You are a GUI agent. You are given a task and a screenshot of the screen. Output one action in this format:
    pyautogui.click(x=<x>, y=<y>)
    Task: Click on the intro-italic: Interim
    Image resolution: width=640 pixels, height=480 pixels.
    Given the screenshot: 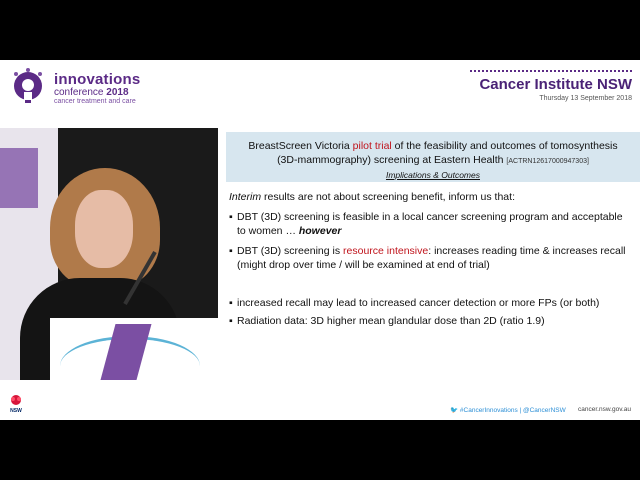 What is the action you would take?
    pyautogui.click(x=245, y=197)
    